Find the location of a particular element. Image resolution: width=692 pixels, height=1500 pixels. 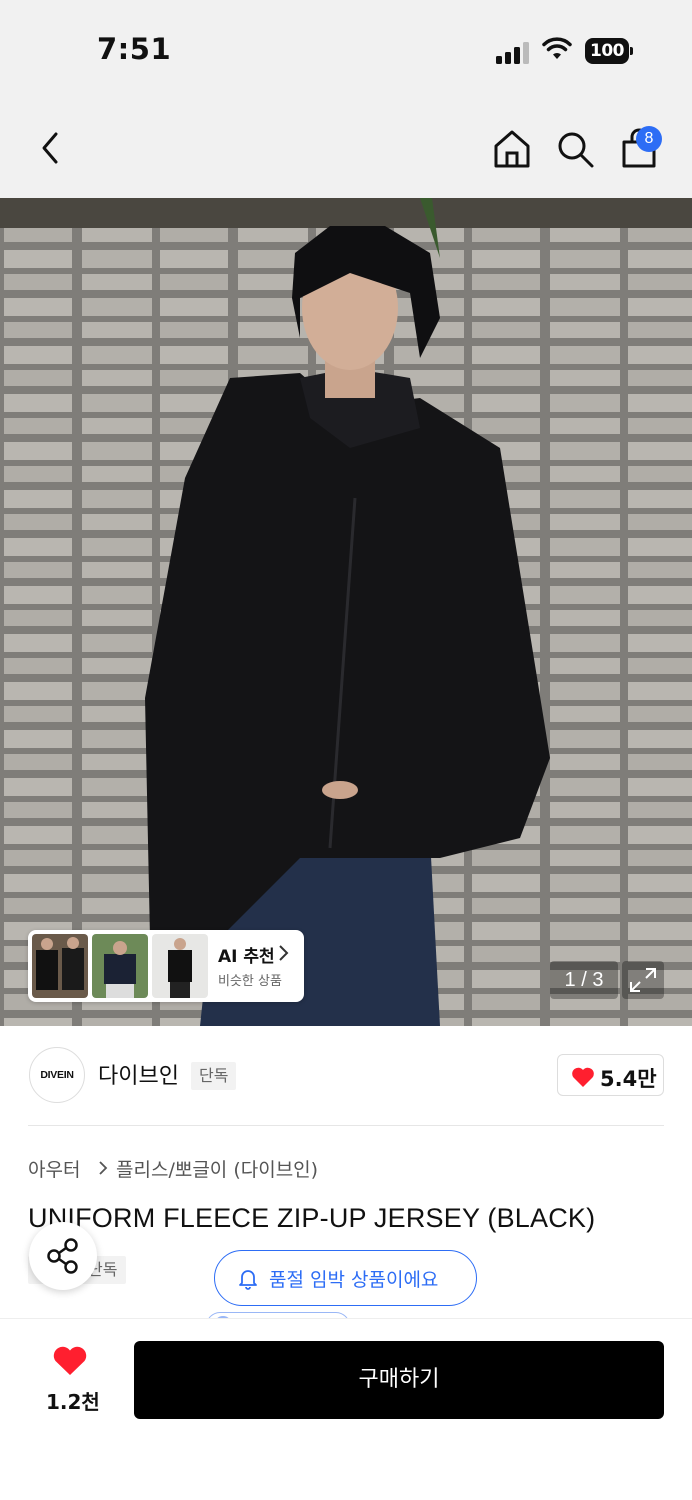

image-counter: 1 / 3 is located at coordinates (584, 980).